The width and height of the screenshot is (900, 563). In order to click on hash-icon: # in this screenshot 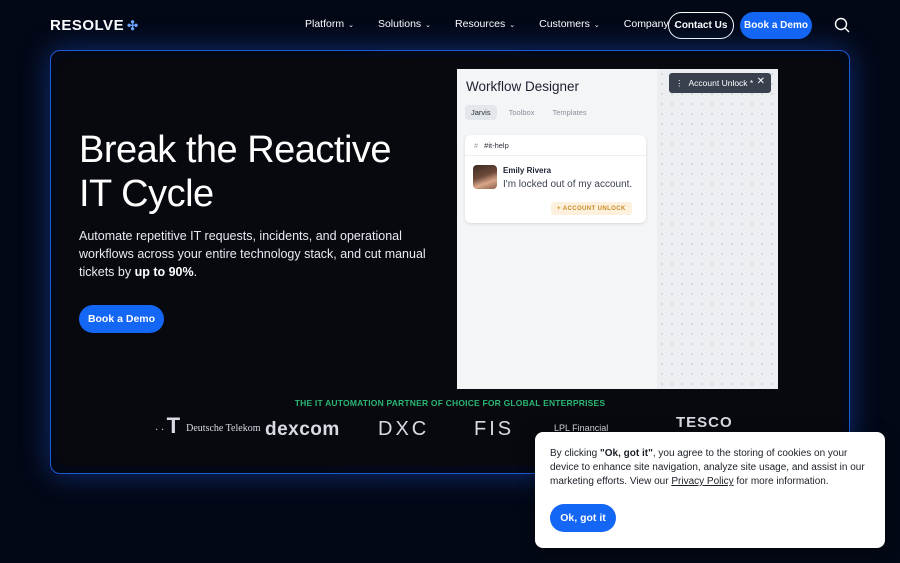, I will do `click(476, 145)`.